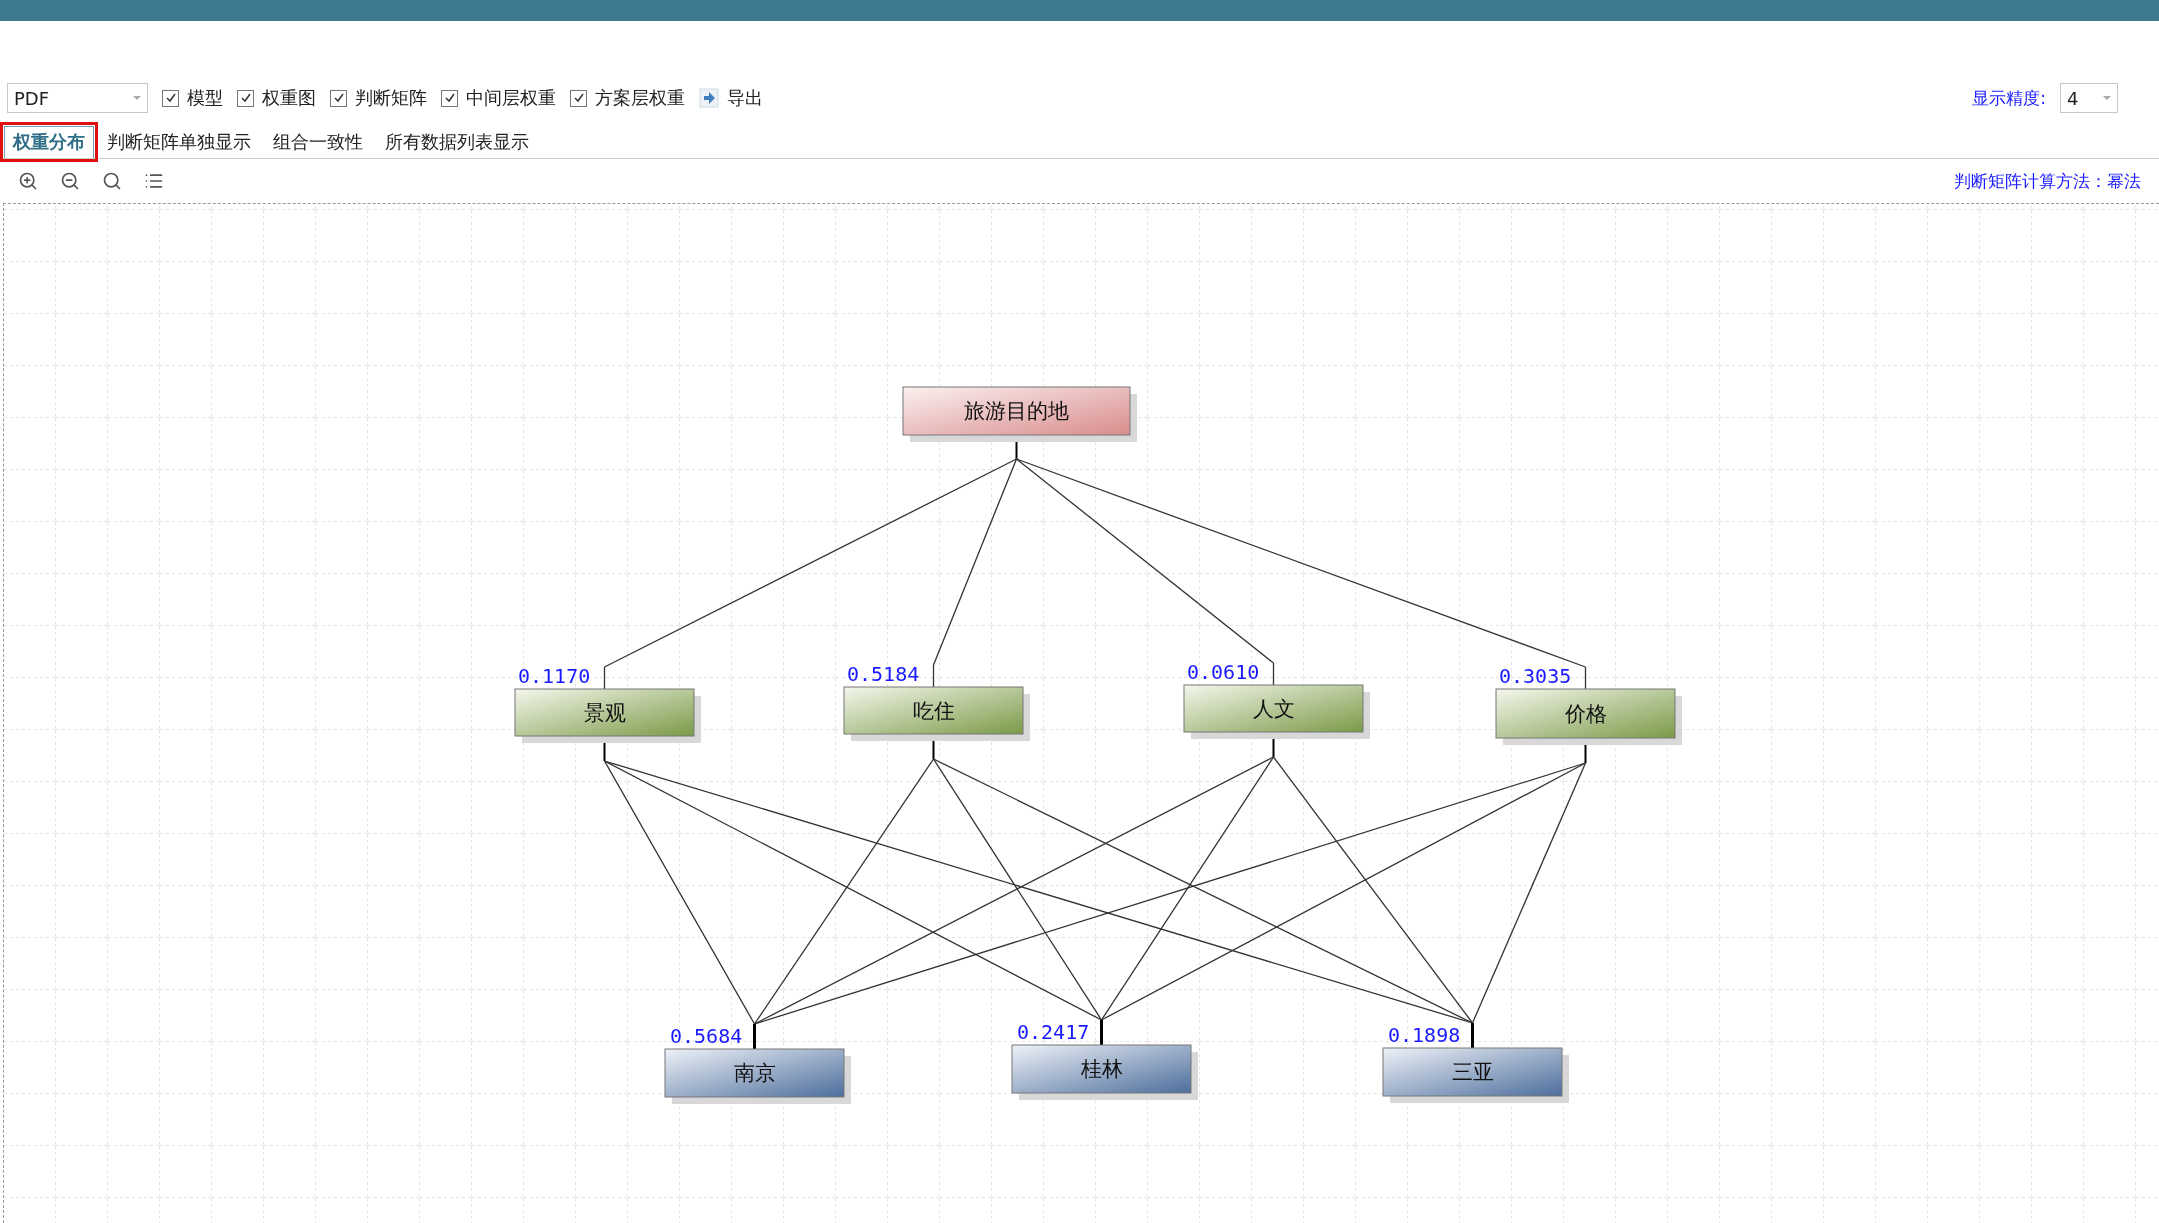 The image size is (2159, 1223). Describe the element at coordinates (554, 676) in the screenshot. I see `weight-label: 0.1170` at that location.